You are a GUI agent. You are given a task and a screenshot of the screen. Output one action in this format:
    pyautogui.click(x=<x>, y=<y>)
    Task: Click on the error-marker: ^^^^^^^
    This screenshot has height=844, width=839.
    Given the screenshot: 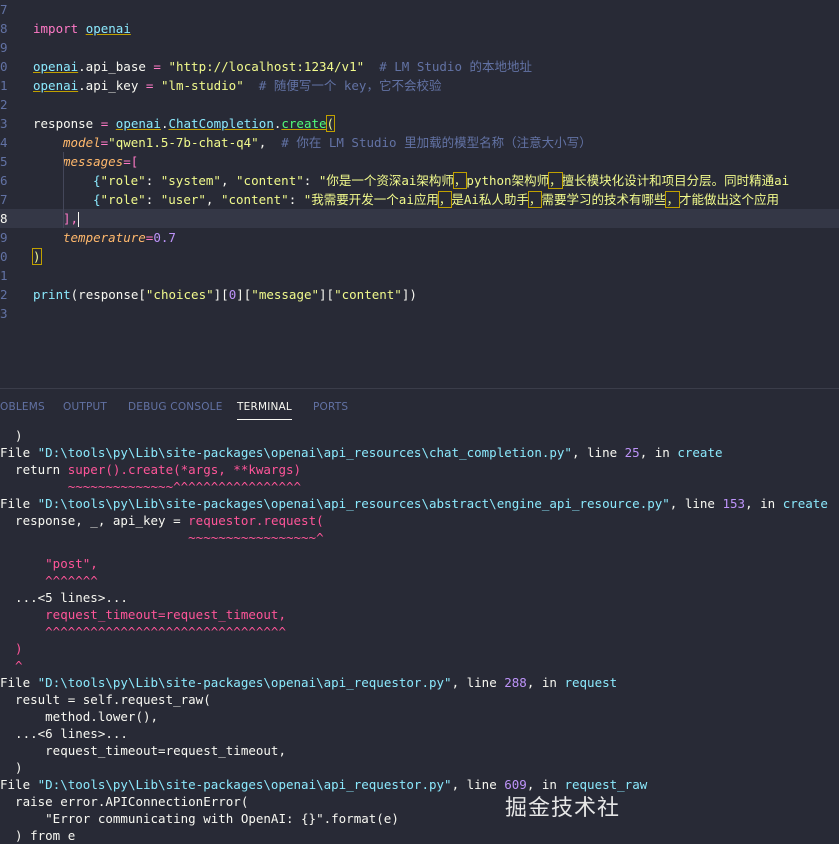 What is the action you would take?
    pyautogui.click(x=49, y=580)
    